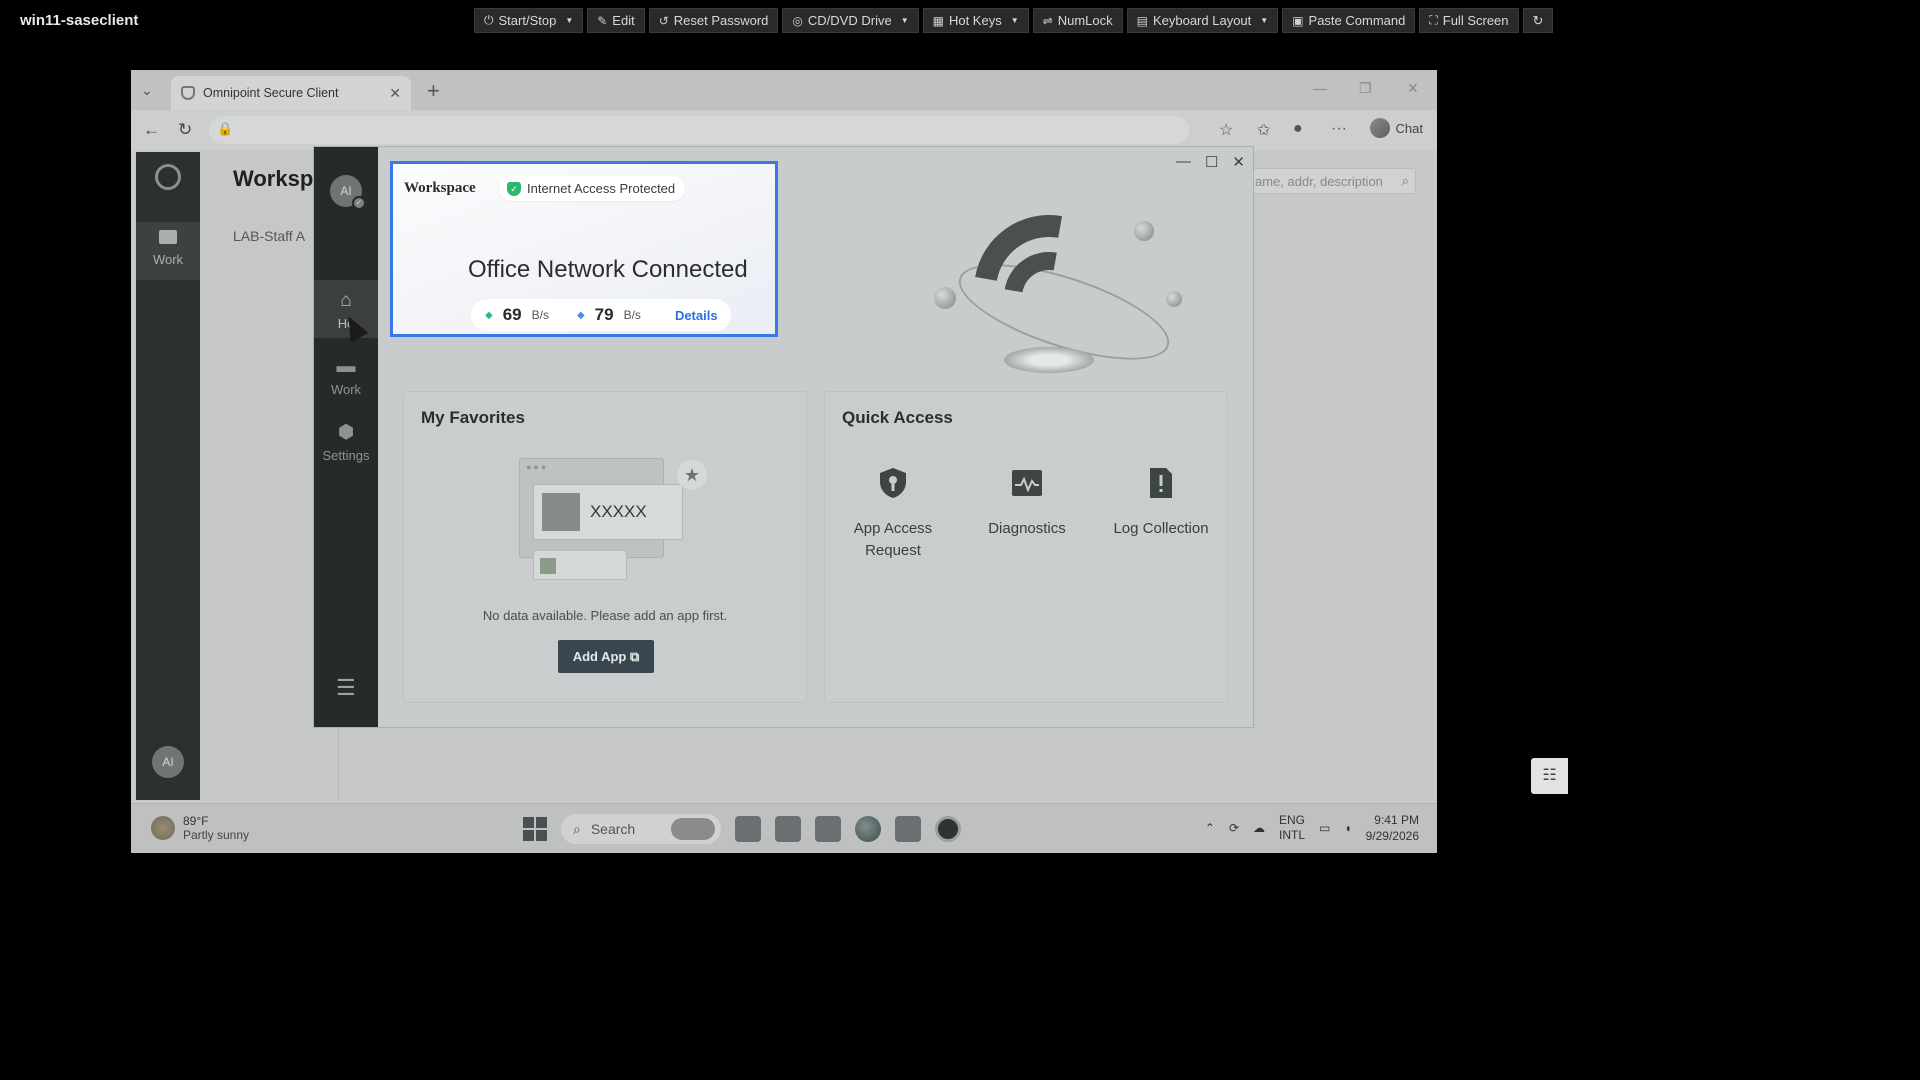 The image size is (1920, 1080). What do you see at coordinates (1347, 828) in the screenshot?
I see `volume-icon: ◖` at bounding box center [1347, 828].